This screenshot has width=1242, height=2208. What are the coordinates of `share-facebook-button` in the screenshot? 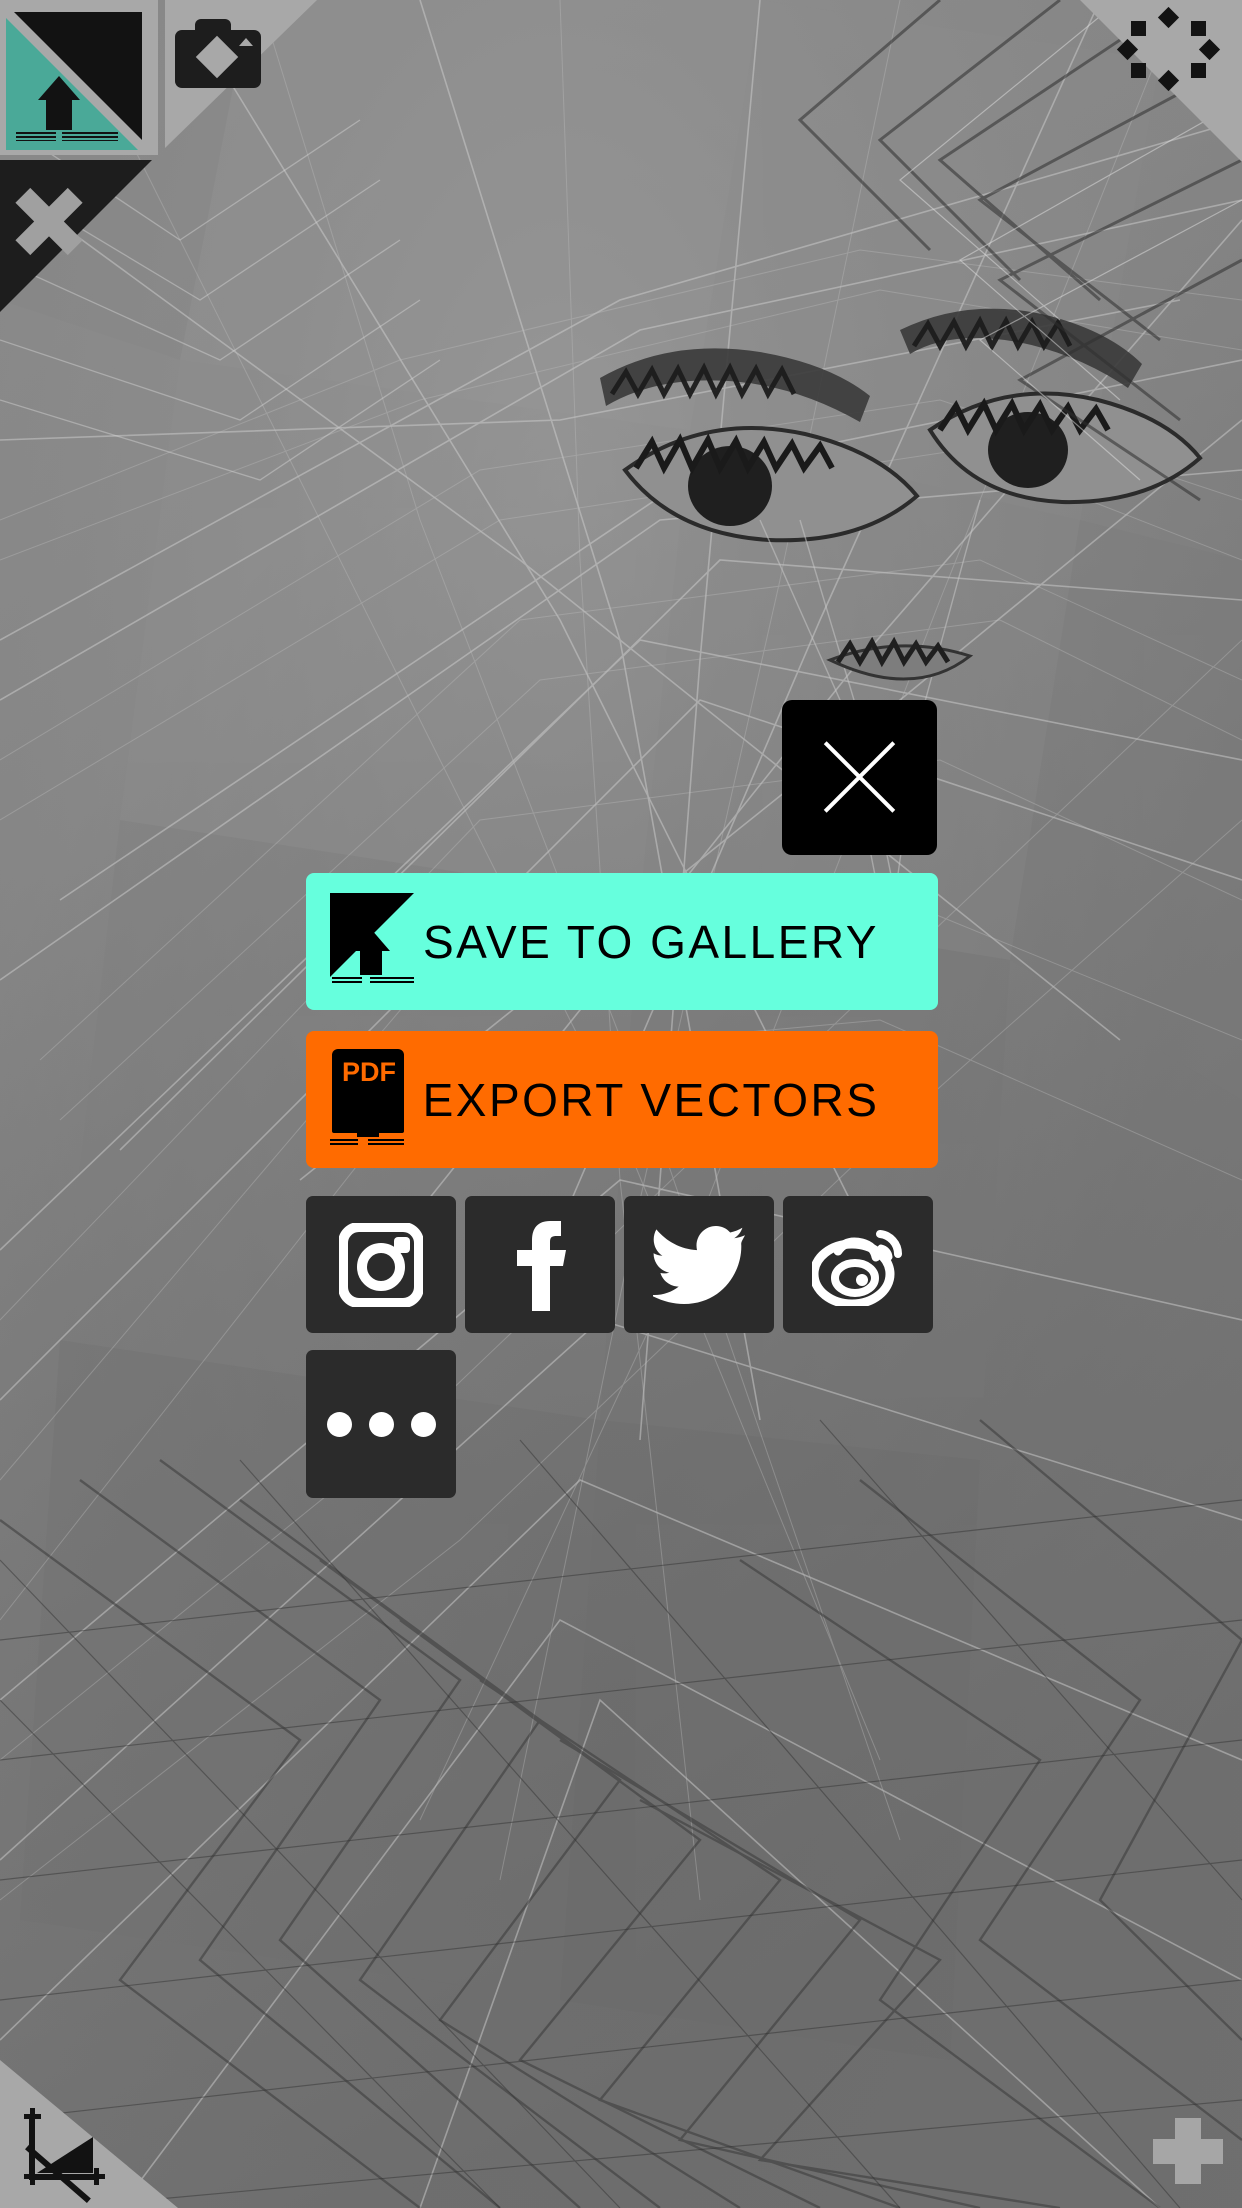 It's located at (540, 1264).